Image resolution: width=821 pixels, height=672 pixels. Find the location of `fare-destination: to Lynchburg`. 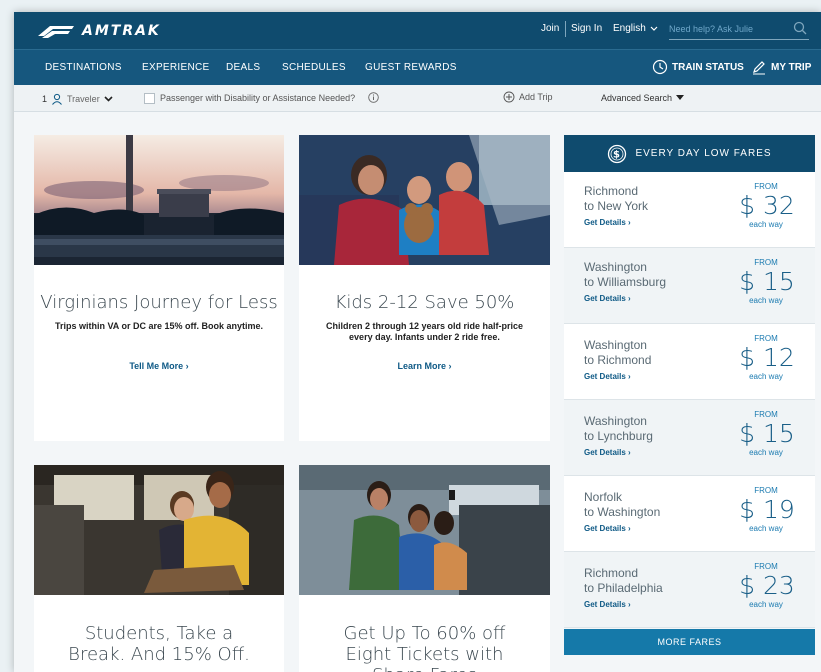

fare-destination: to Lynchburg is located at coordinates (618, 436).